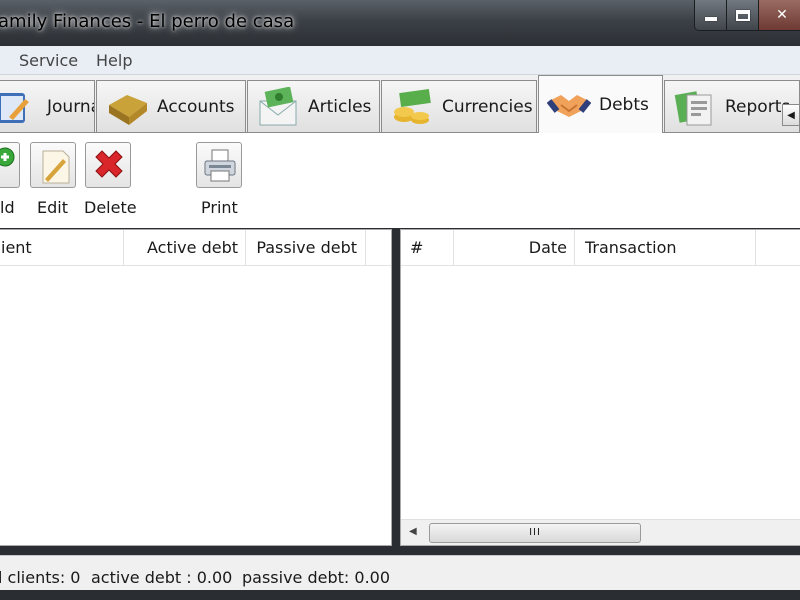  I want to click on maximize-icon, so click(742, 15).